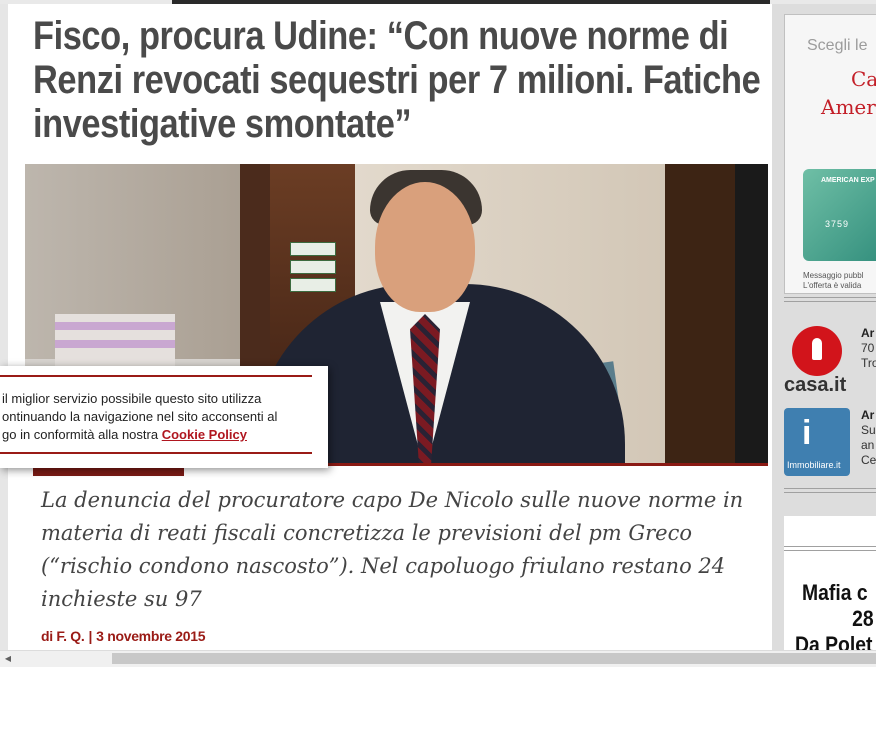  What do you see at coordinates (834, 615) in the screenshot?
I see `promo-headline: Mafia c 28 Da Polet` at bounding box center [834, 615].